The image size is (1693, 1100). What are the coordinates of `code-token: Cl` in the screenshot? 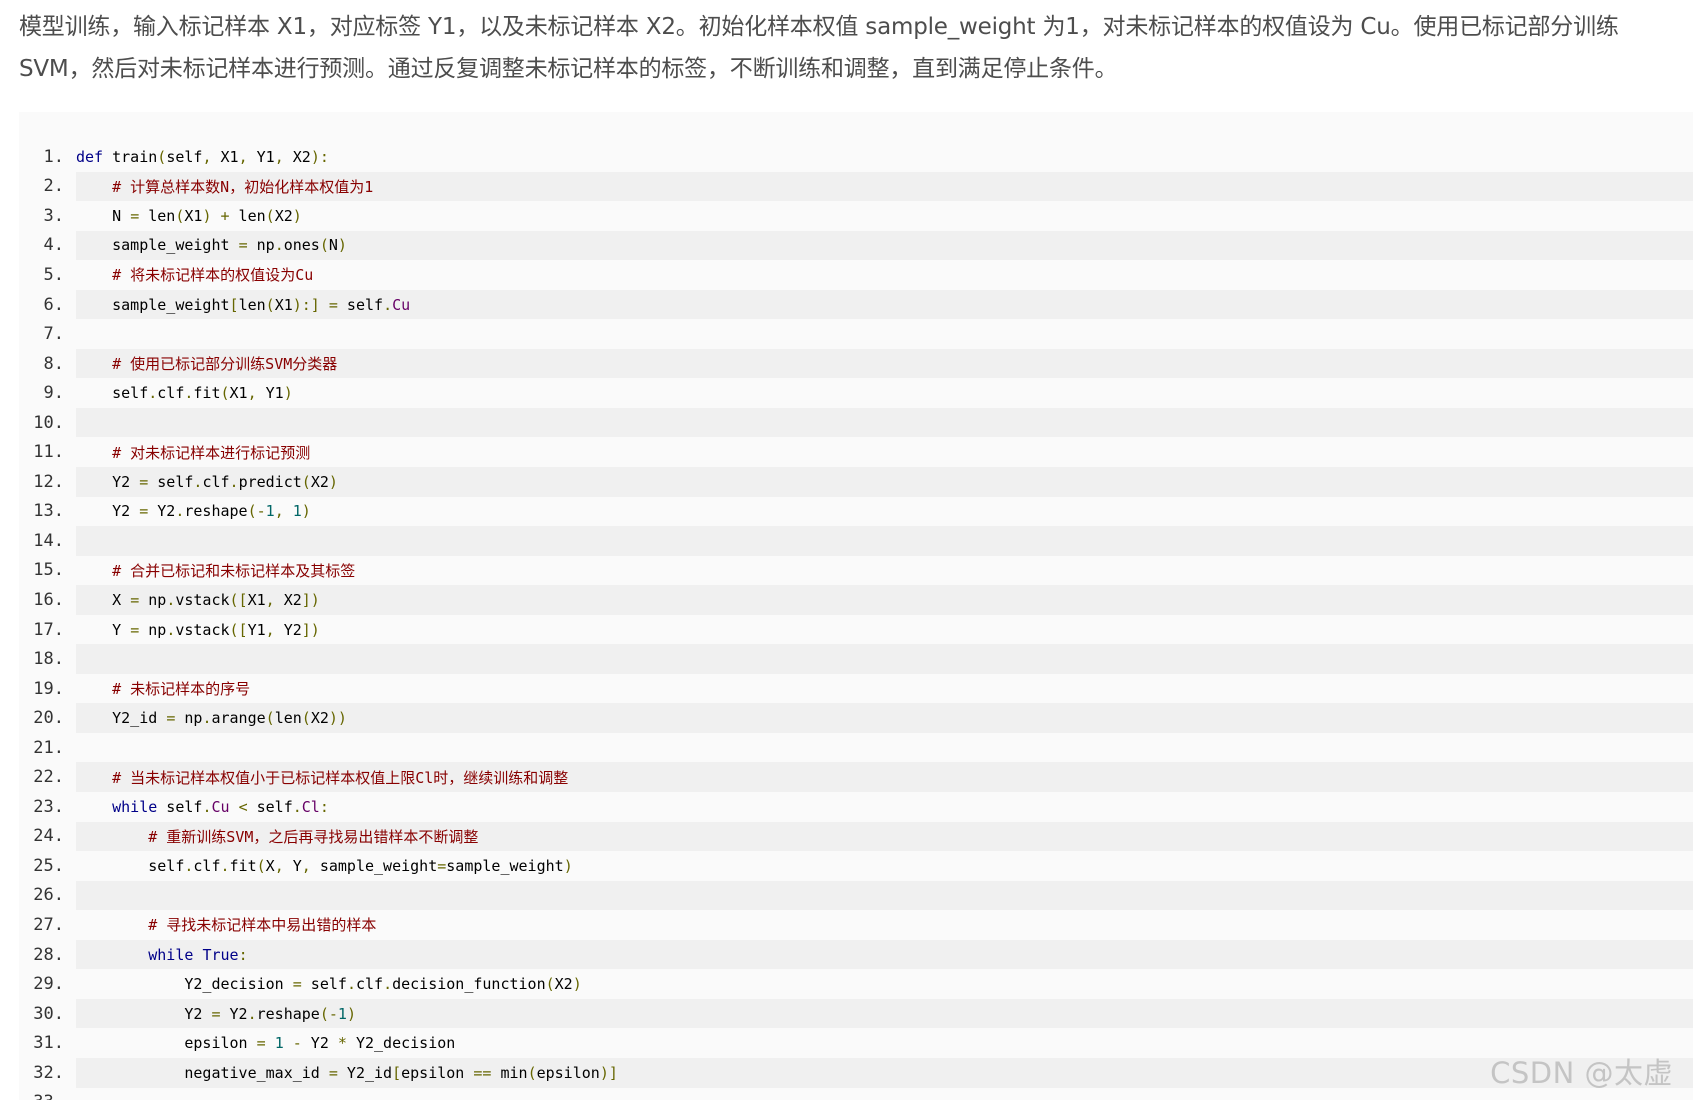 It's located at (310, 806).